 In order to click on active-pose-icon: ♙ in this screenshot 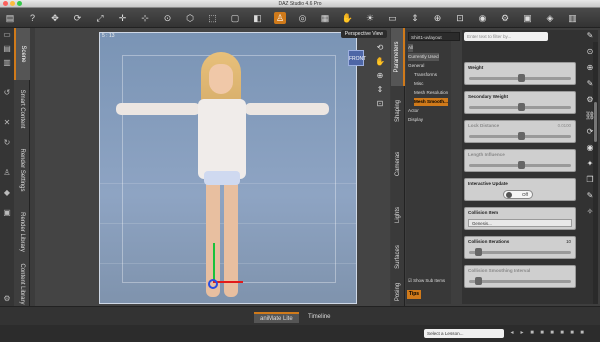, I will do `click(280, 18)`.